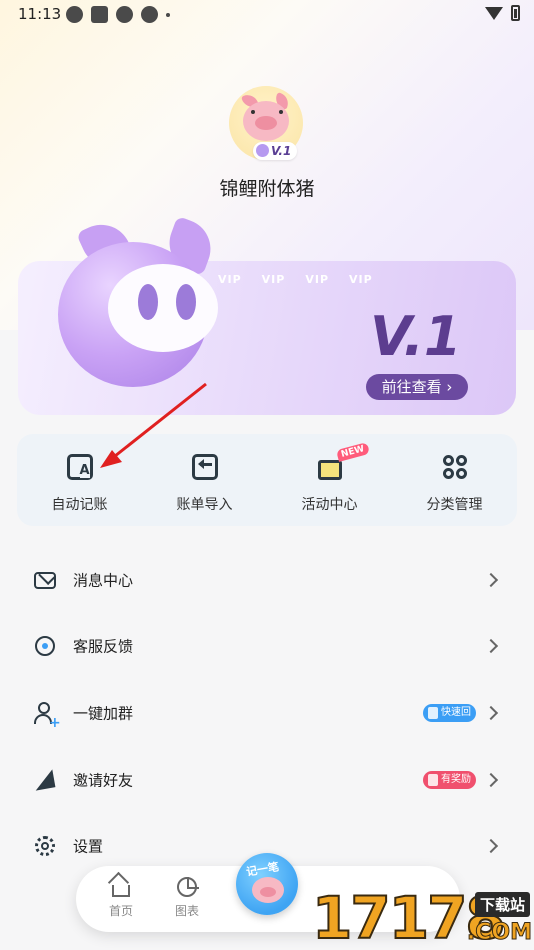  I want to click on menu-item-label: 客服反馈, so click(103, 646).